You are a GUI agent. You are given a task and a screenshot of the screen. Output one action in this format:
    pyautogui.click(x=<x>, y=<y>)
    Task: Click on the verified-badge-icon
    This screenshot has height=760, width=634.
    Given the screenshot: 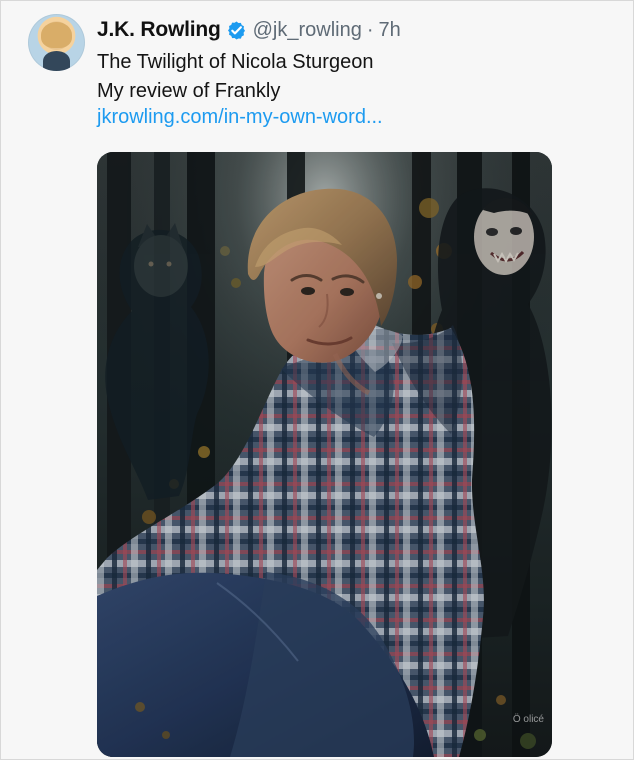 What is the action you would take?
    pyautogui.click(x=236, y=30)
    